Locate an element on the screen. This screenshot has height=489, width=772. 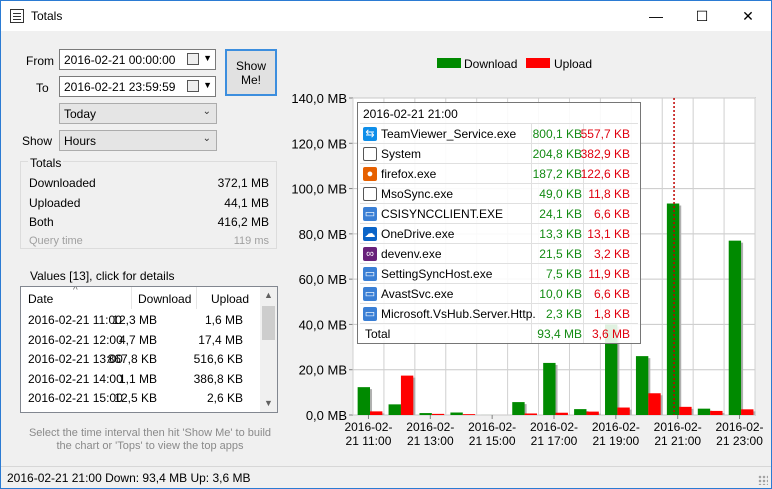
tooltip-app-row: ∞ devenv.exe 21,5 KB 3,2 KB is located at coordinates (499, 253).